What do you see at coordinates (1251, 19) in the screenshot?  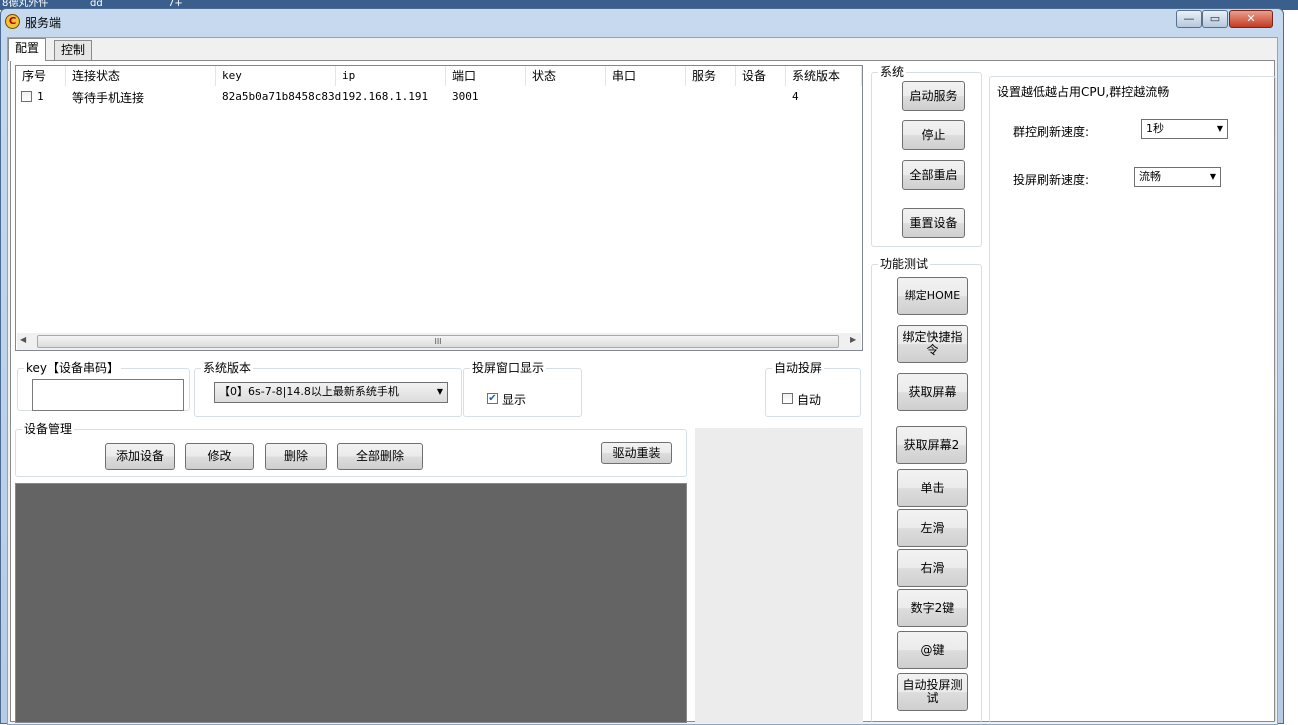 I see `close-icon: ✕` at bounding box center [1251, 19].